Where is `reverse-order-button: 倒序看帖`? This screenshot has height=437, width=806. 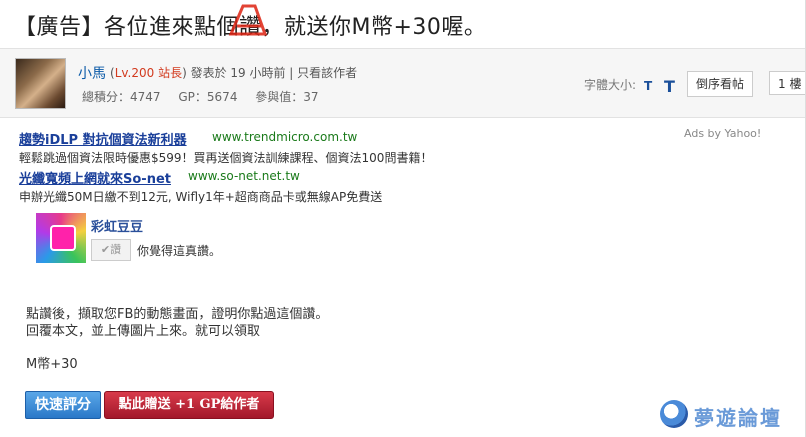 reverse-order-button: 倒序看帖 is located at coordinates (720, 84).